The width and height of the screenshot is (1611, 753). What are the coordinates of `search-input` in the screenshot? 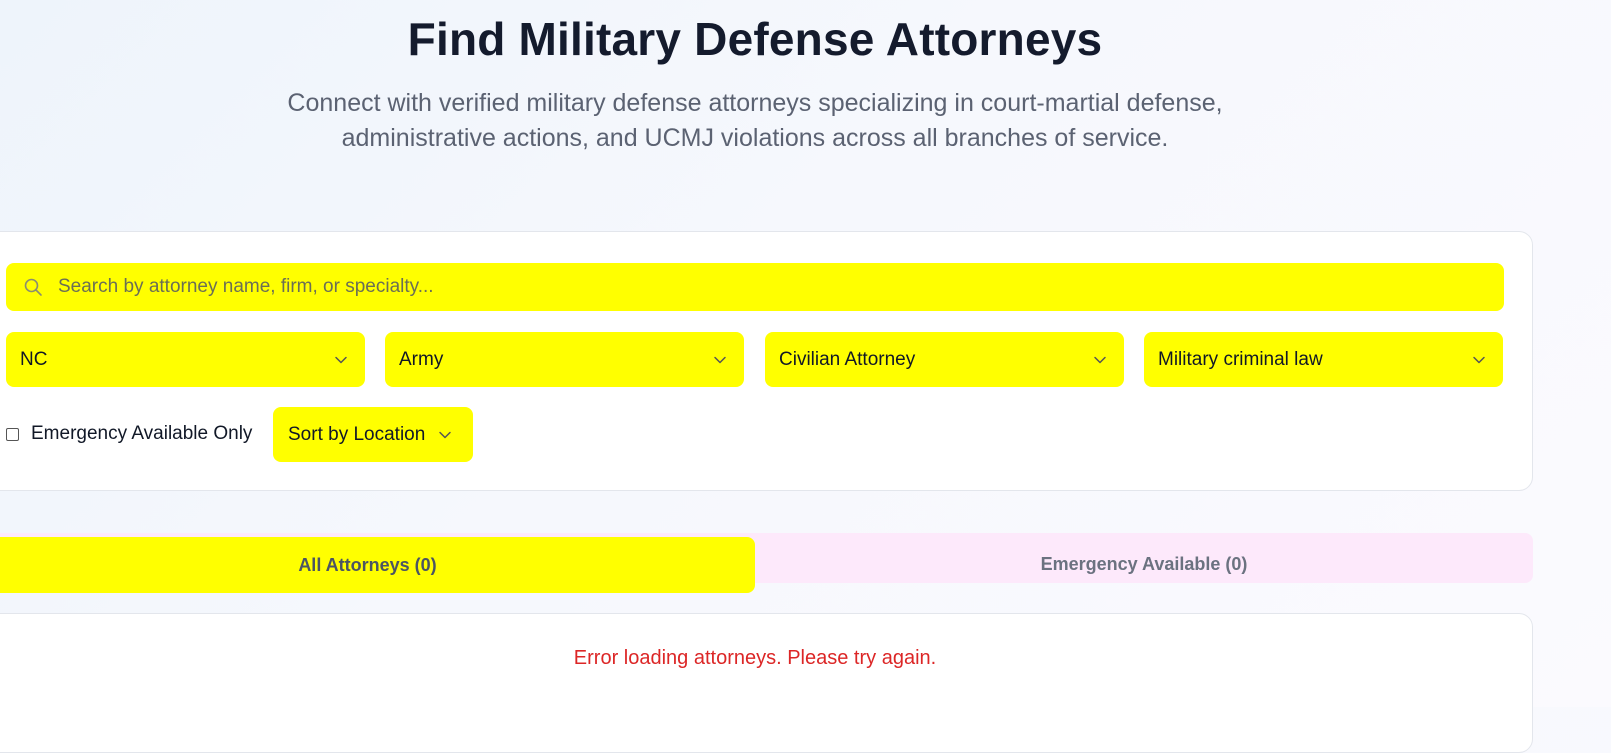 It's located at (780, 287).